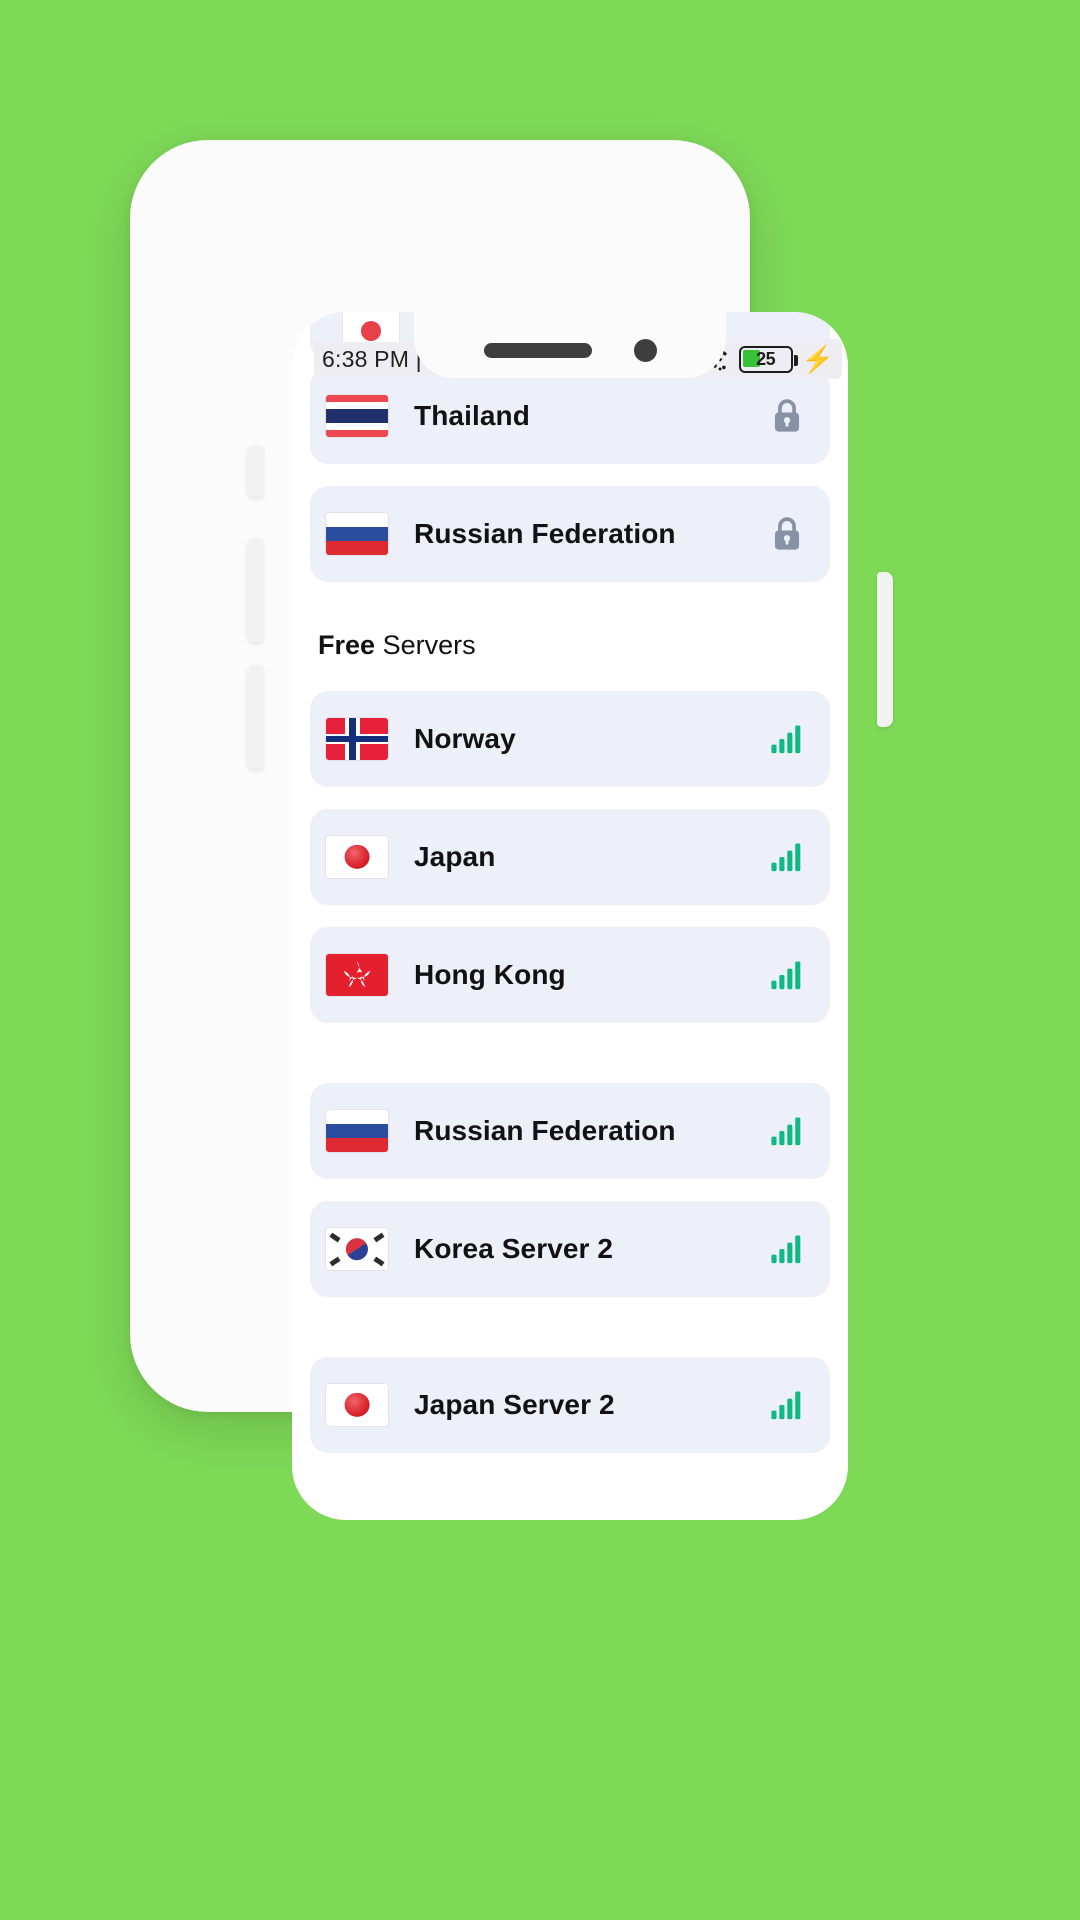 The image size is (1080, 1920). I want to click on server-name: Hong Kong, so click(490, 974).